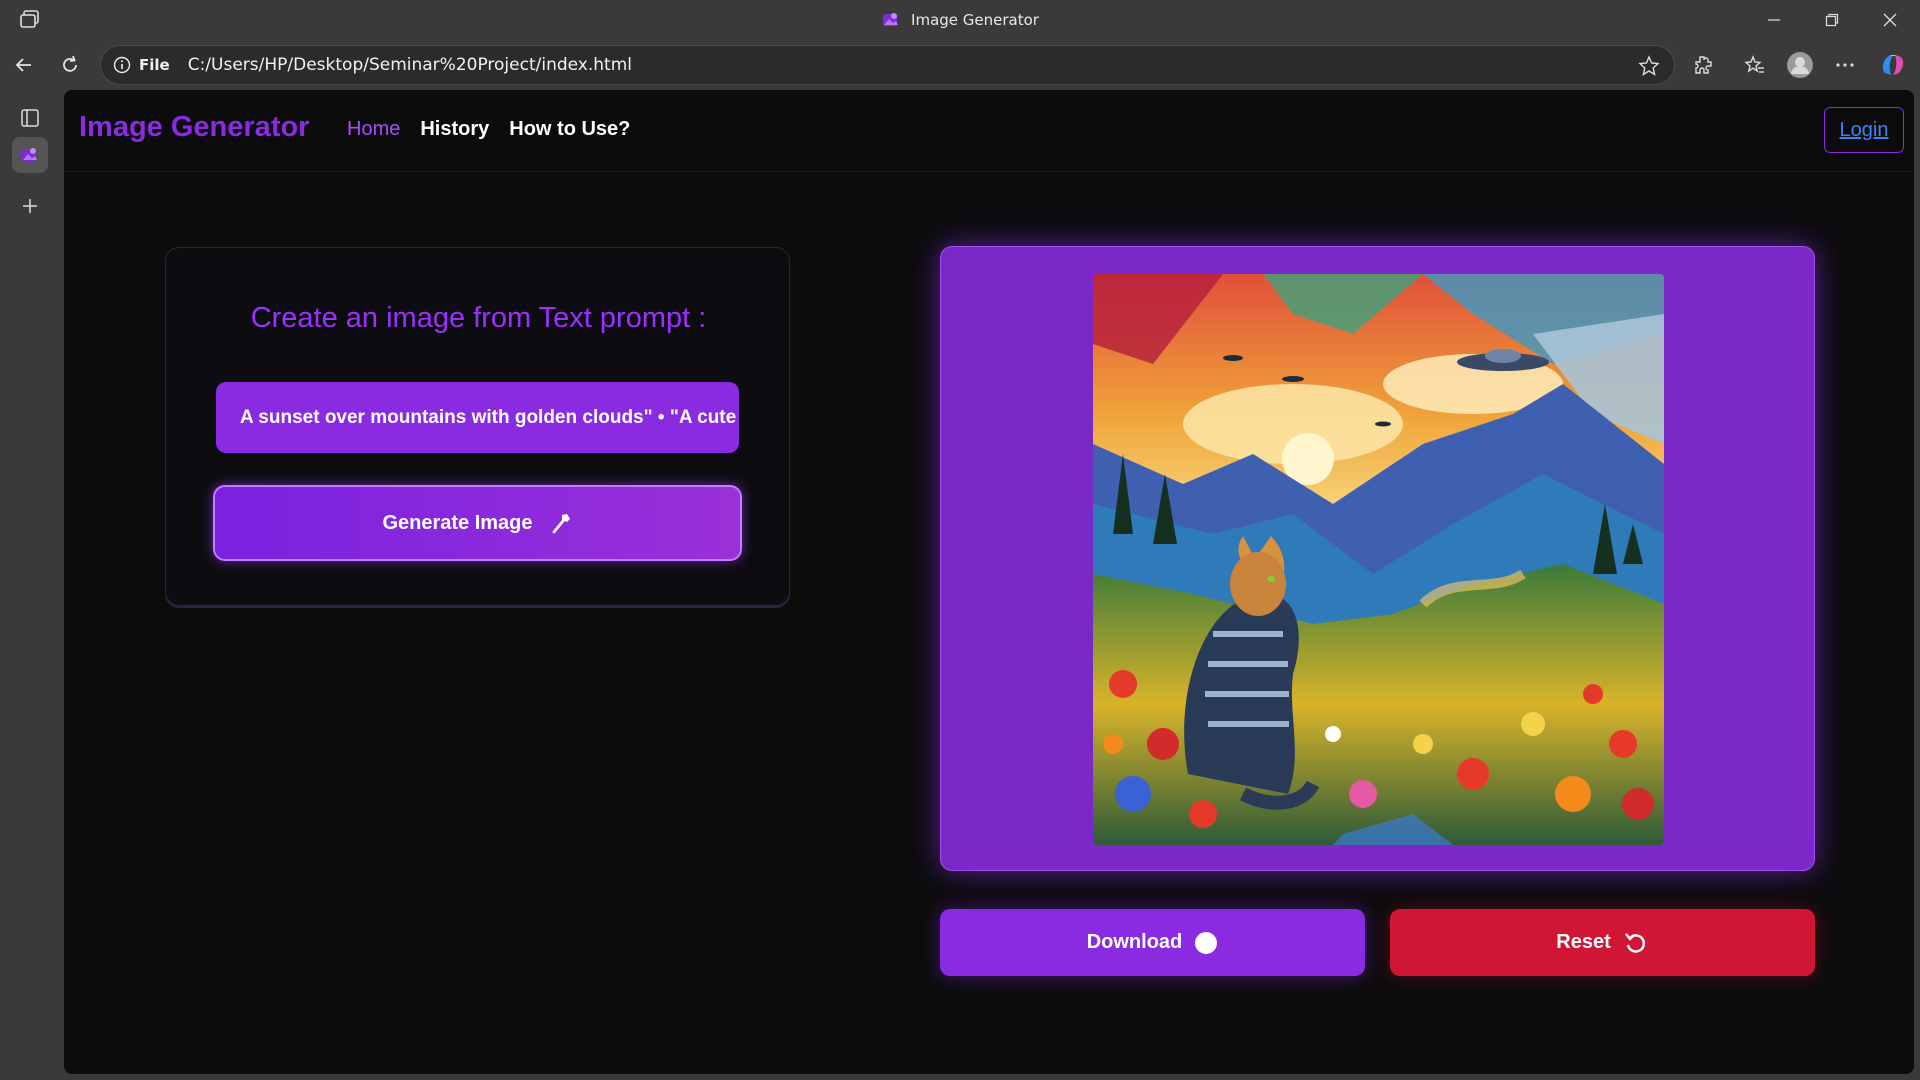 The width and height of the screenshot is (1920, 1080). What do you see at coordinates (194, 127) in the screenshot?
I see `site-brand: Image Generator` at bounding box center [194, 127].